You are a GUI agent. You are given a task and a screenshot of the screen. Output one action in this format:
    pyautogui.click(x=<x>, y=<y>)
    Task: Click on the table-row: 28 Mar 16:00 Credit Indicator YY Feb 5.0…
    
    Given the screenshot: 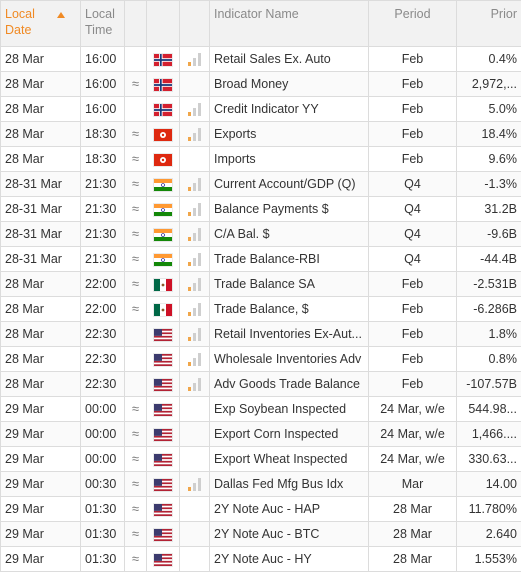 What is the action you would take?
    pyautogui.click(x=261, y=109)
    